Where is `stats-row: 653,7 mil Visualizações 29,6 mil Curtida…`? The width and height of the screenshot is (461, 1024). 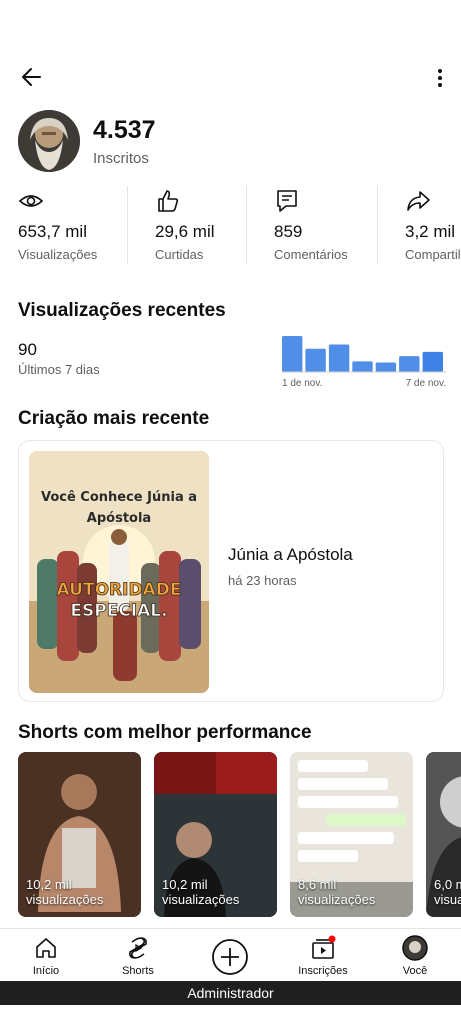 stats-row: 653,7 mil Visualizações 29,6 mil Curtida… is located at coordinates (230, 226).